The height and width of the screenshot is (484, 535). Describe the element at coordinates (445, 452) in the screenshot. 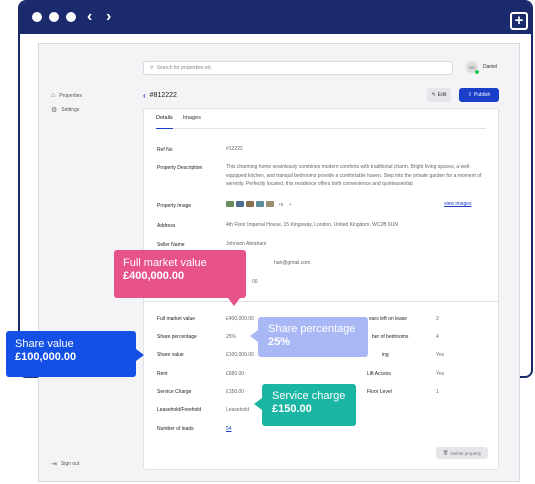

I see `trash-icon: 🗑` at that location.